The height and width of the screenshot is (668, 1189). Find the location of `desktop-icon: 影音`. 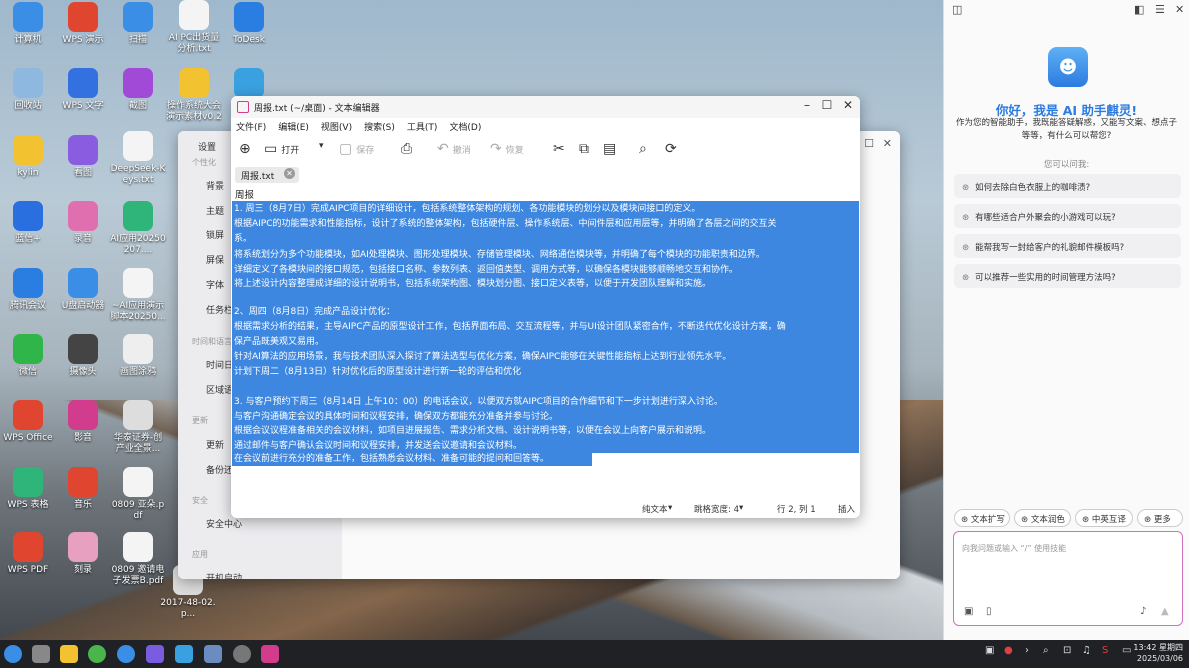

desktop-icon: 影音 is located at coordinates (83, 422).